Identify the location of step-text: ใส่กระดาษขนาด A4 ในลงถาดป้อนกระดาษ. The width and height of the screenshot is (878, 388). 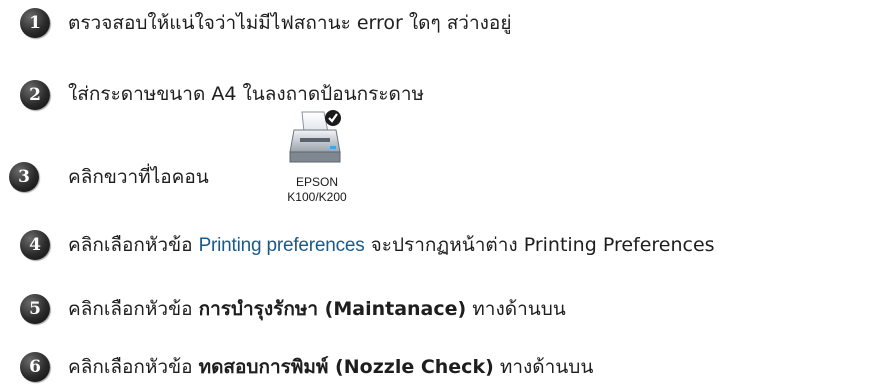
(246, 94).